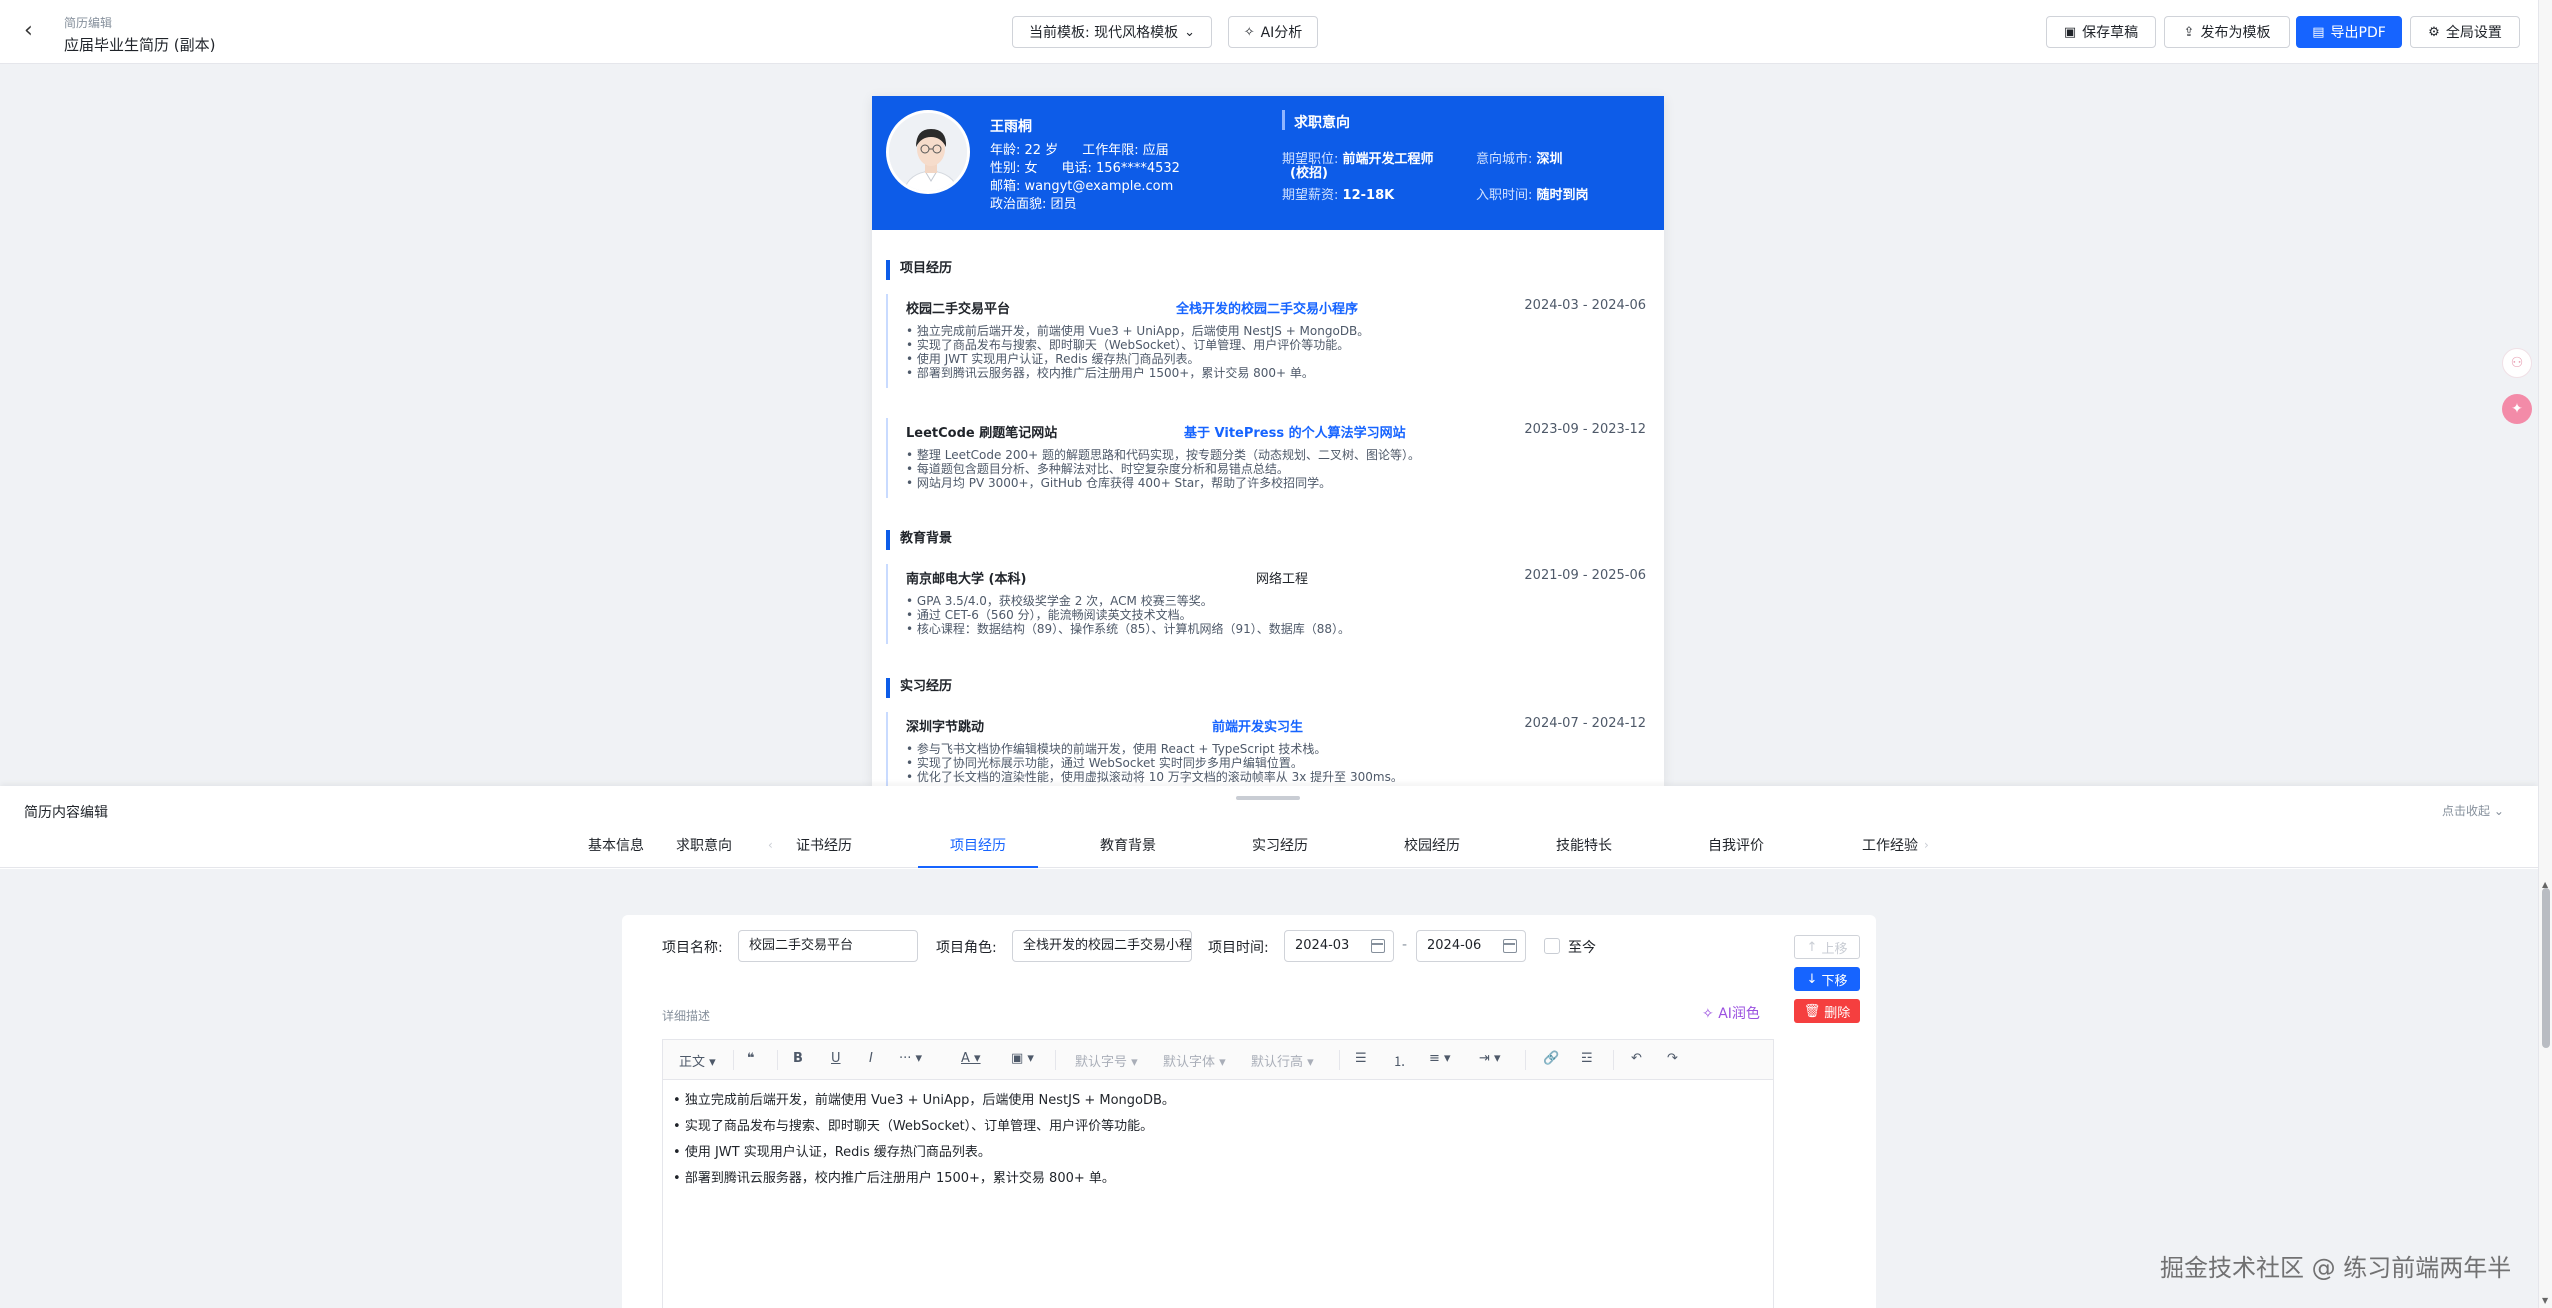  Describe the element at coordinates (1280, 847) in the screenshot. I see `tab-intern: 实习经历` at that location.